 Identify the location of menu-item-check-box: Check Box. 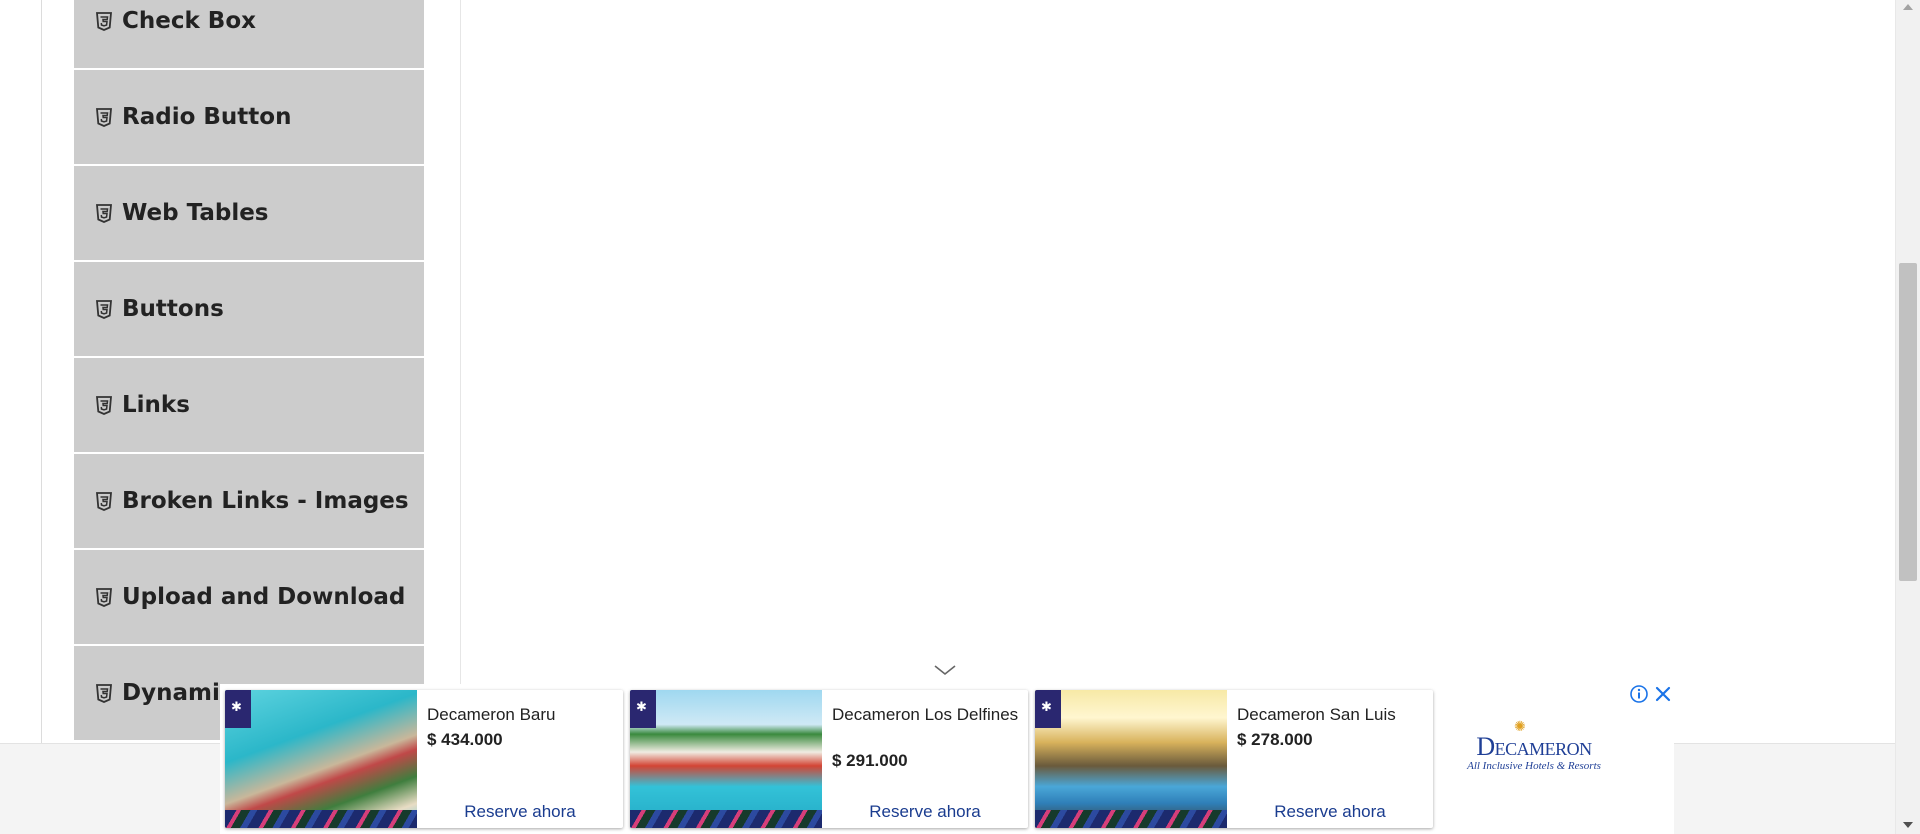
(249, 35).